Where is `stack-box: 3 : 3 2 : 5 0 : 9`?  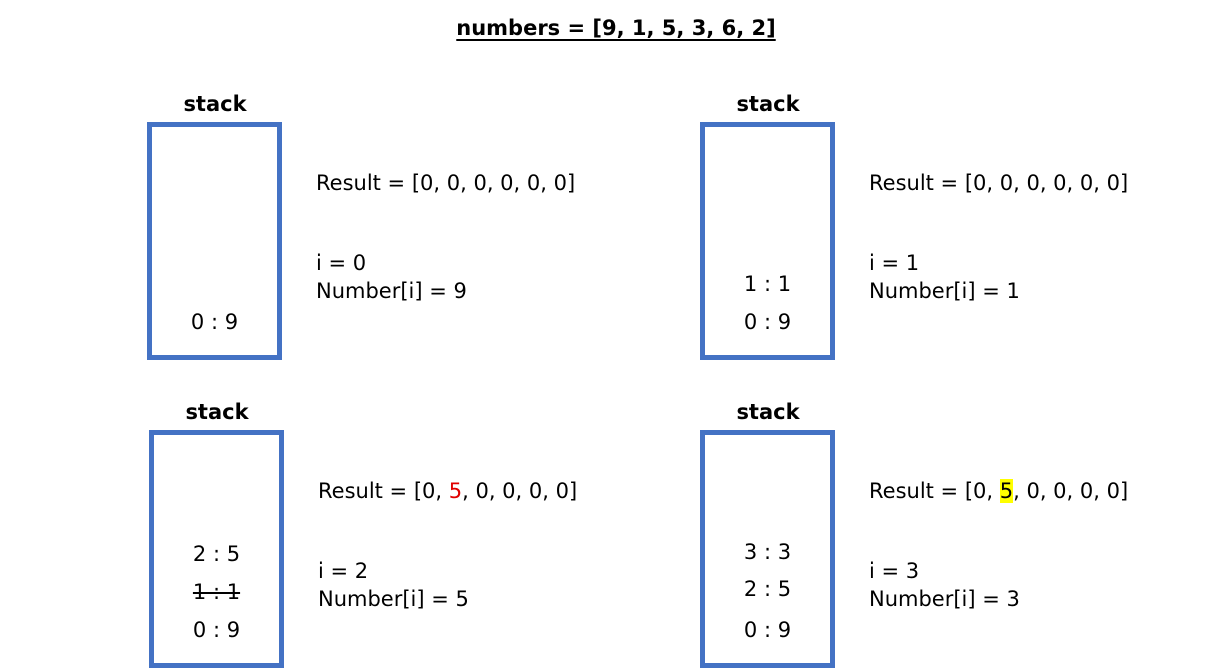 stack-box: 3 : 3 2 : 5 0 : 9 is located at coordinates (767, 549).